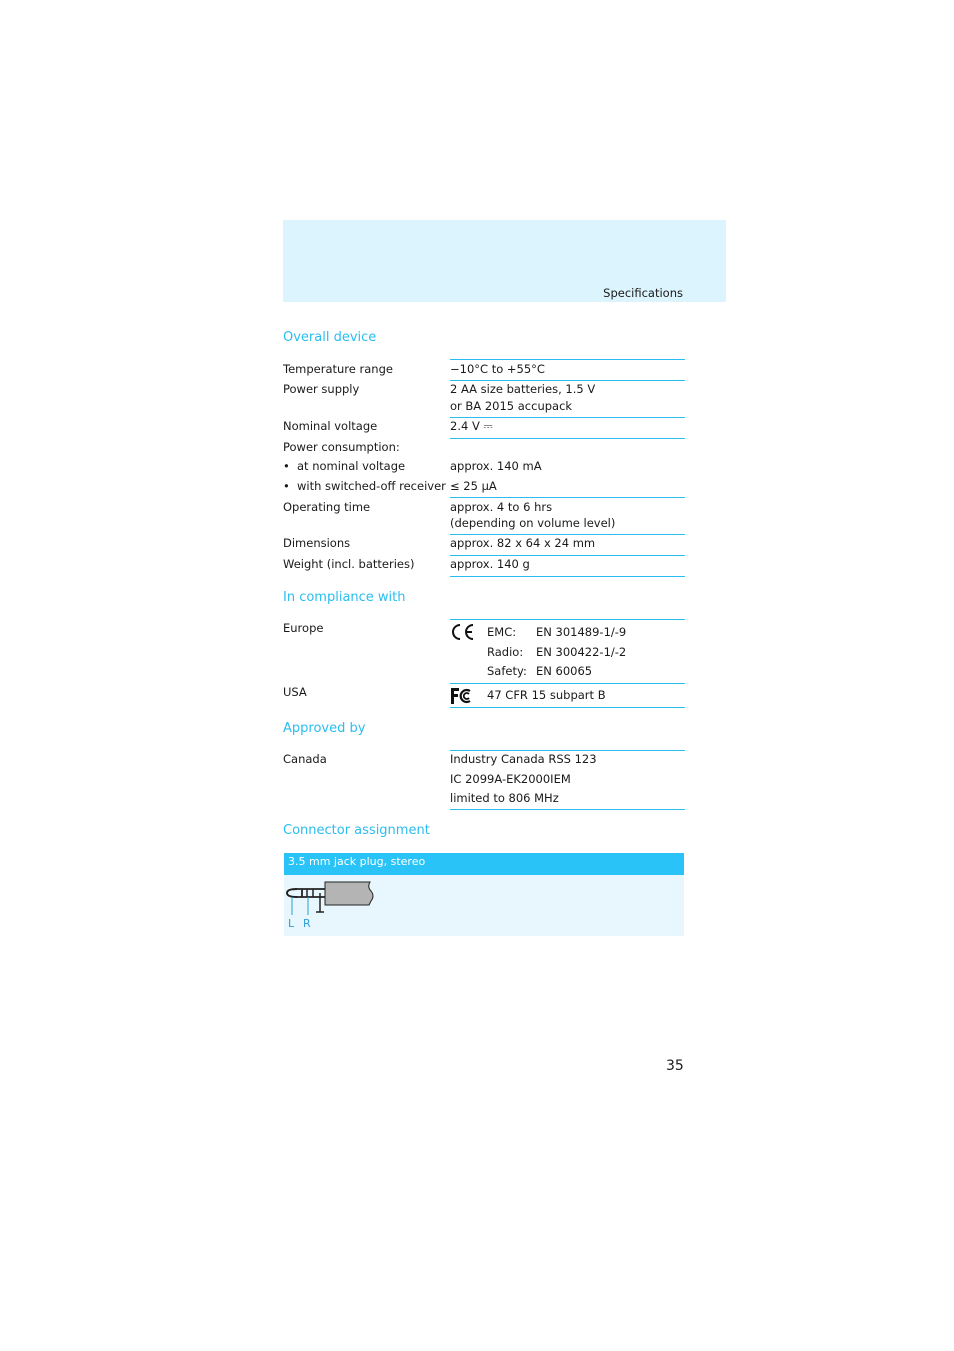 Image resolution: width=954 pixels, height=1351 pixels. Describe the element at coordinates (305, 759) in the screenshot. I see `approval-label-canada: Canada` at that location.